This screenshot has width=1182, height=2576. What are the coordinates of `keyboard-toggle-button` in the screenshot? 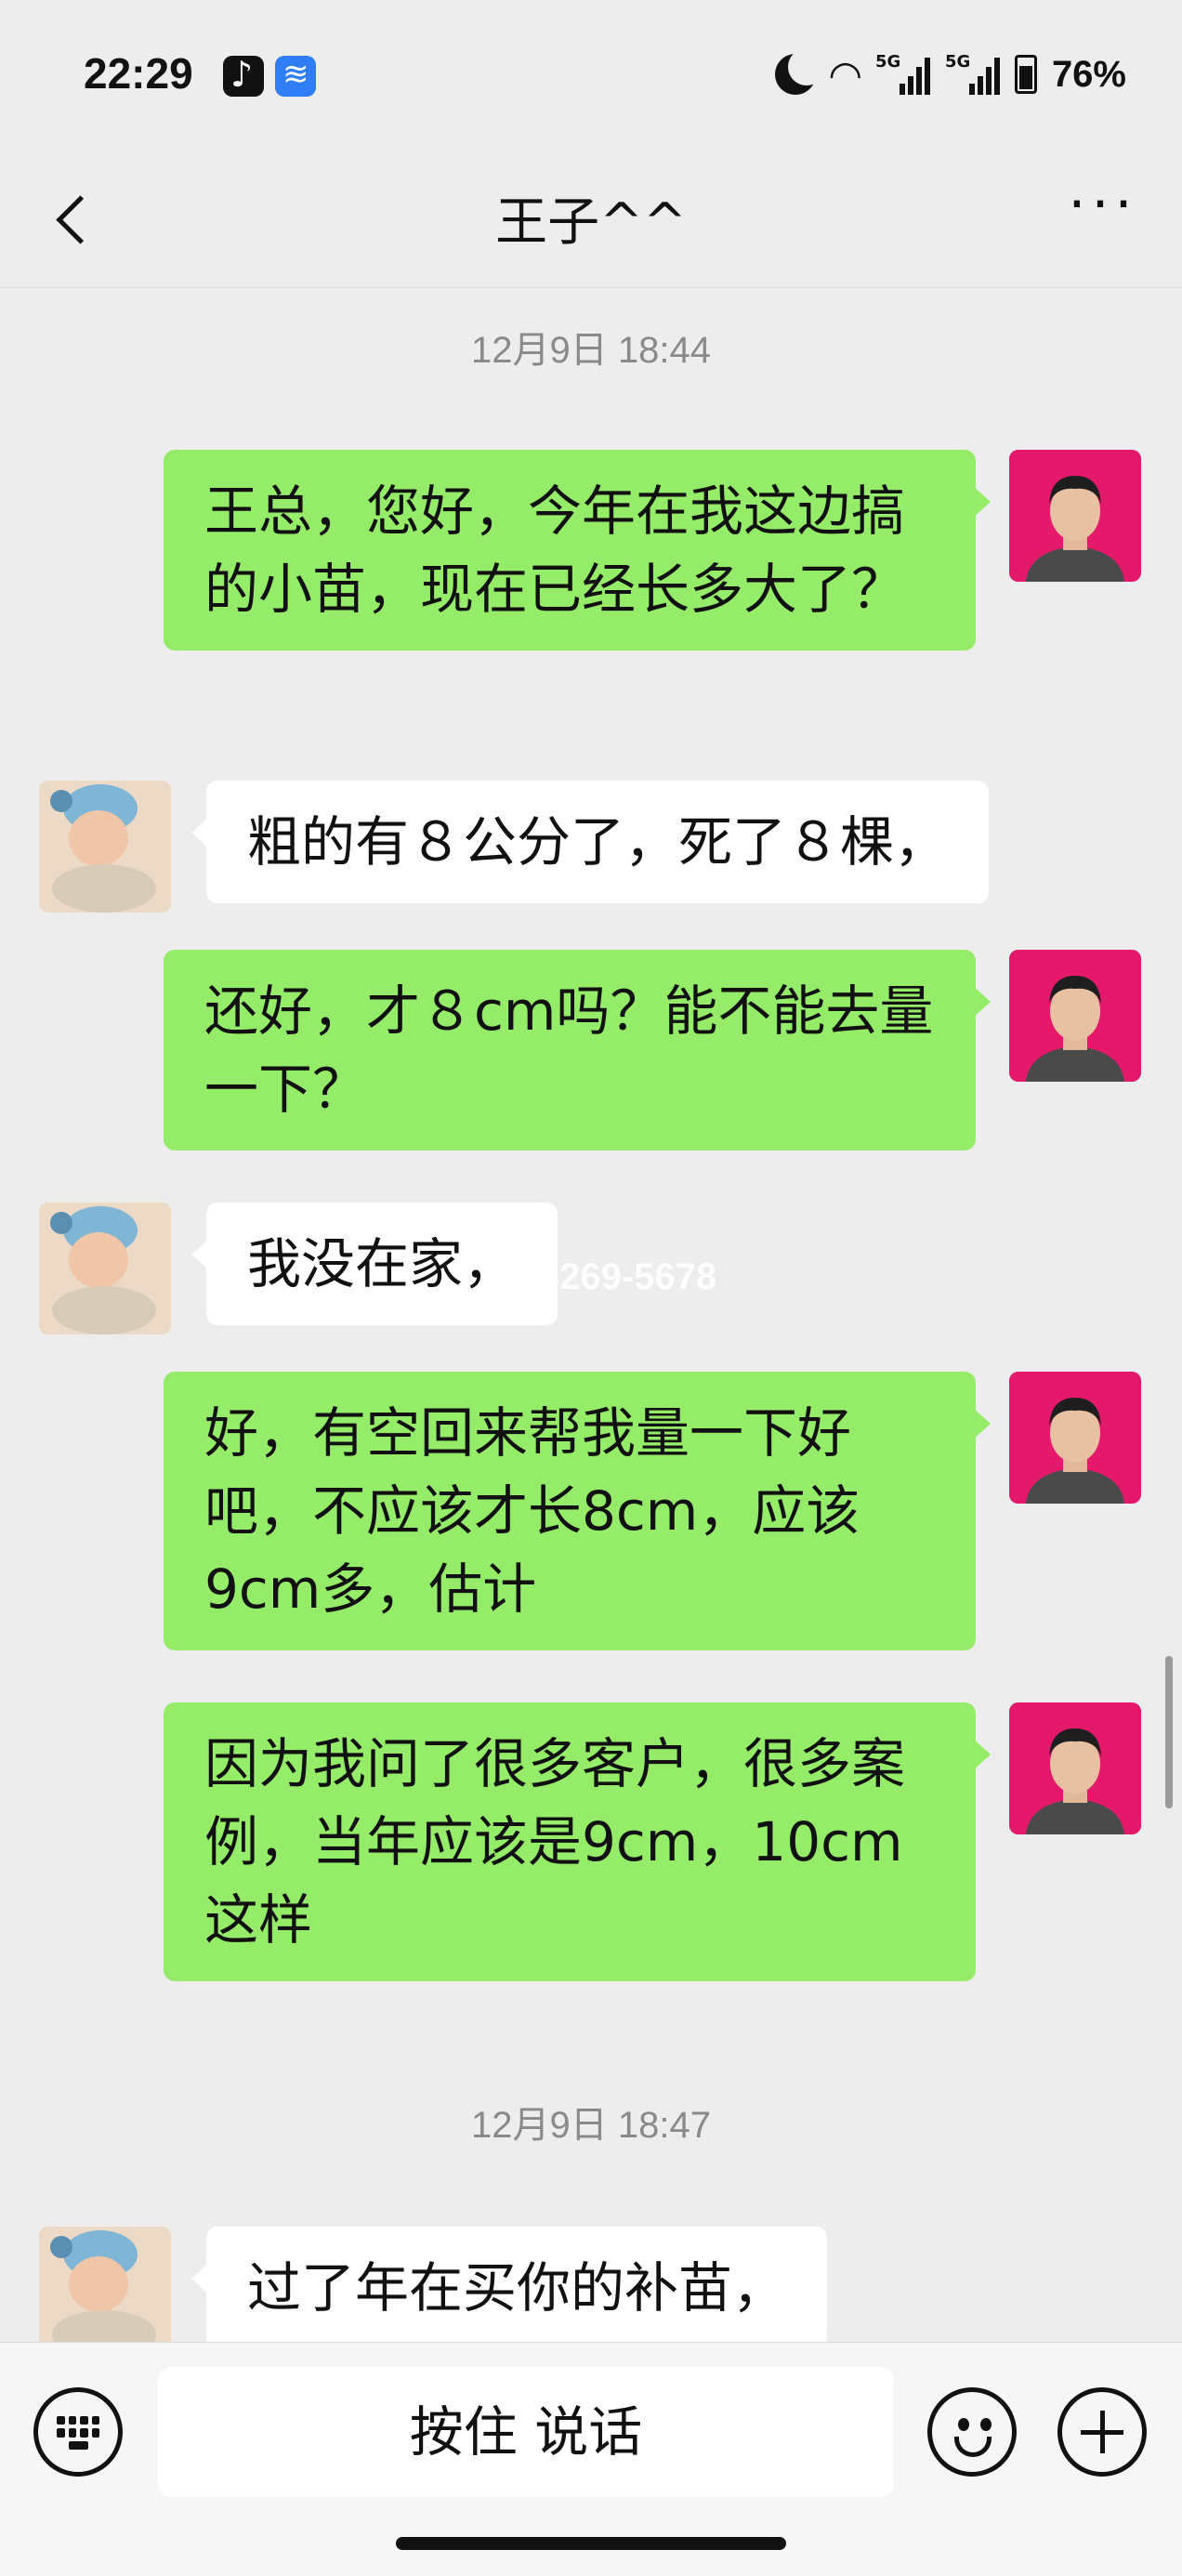 It's located at (78, 2432).